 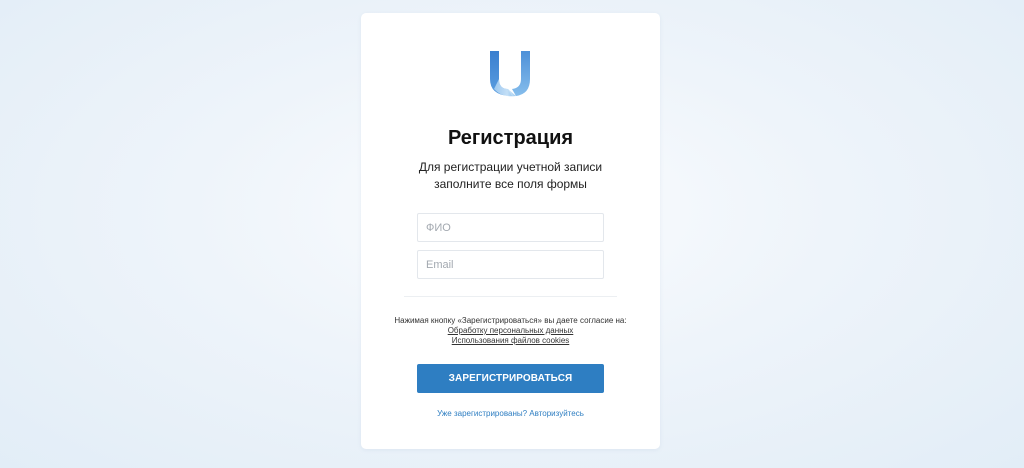 What do you see at coordinates (510, 184) in the screenshot?
I see `subtitle-line-2: заполните все поля формы` at bounding box center [510, 184].